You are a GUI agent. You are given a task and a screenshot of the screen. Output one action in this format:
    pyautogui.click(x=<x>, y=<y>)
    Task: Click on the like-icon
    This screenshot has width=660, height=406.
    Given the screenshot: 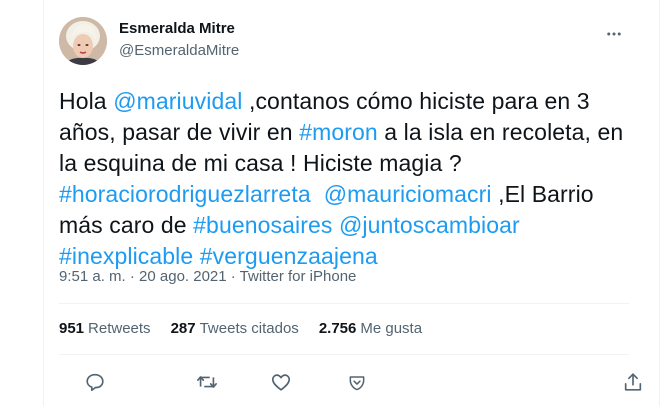 What is the action you would take?
    pyautogui.click(x=281, y=382)
    